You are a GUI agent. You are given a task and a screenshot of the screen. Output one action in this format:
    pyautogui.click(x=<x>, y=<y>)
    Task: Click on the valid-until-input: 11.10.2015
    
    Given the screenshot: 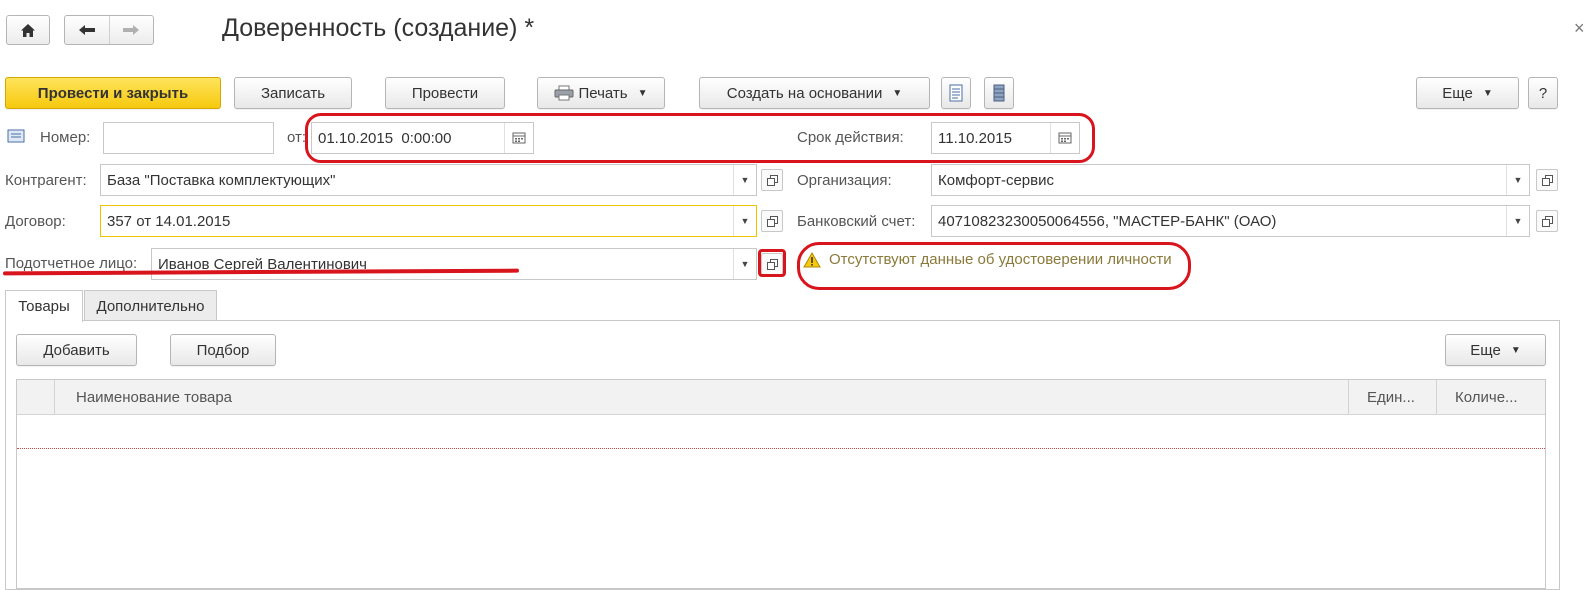 What is the action you would take?
    pyautogui.click(x=1005, y=138)
    